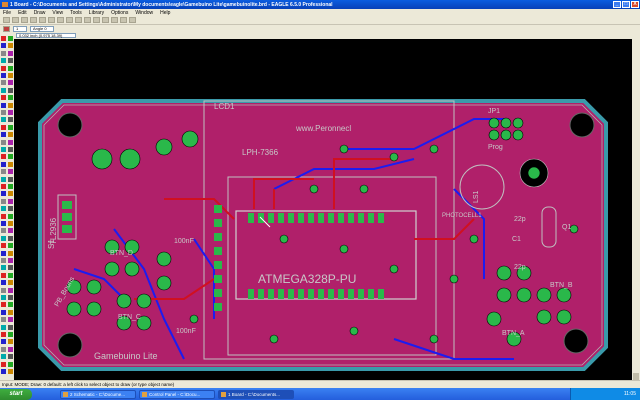 The height and width of the screenshot is (400, 640). Describe the element at coordinates (132, 20) in the screenshot. I see `go-button` at that location.